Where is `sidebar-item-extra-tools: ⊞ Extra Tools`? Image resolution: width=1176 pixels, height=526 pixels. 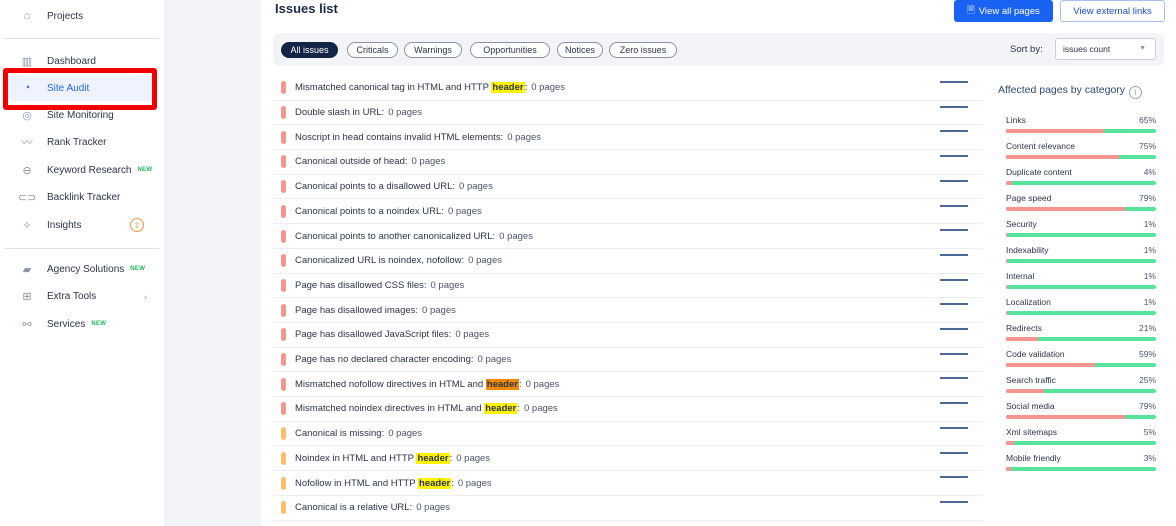
sidebar-item-extra-tools: ⊞ Extra Tools is located at coordinates (82, 296).